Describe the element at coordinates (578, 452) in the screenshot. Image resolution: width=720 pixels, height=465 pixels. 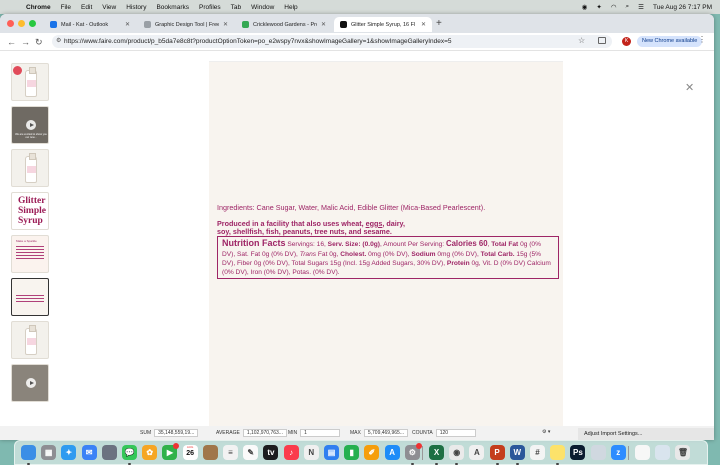
I see `photoshop-icon: Ps` at that location.